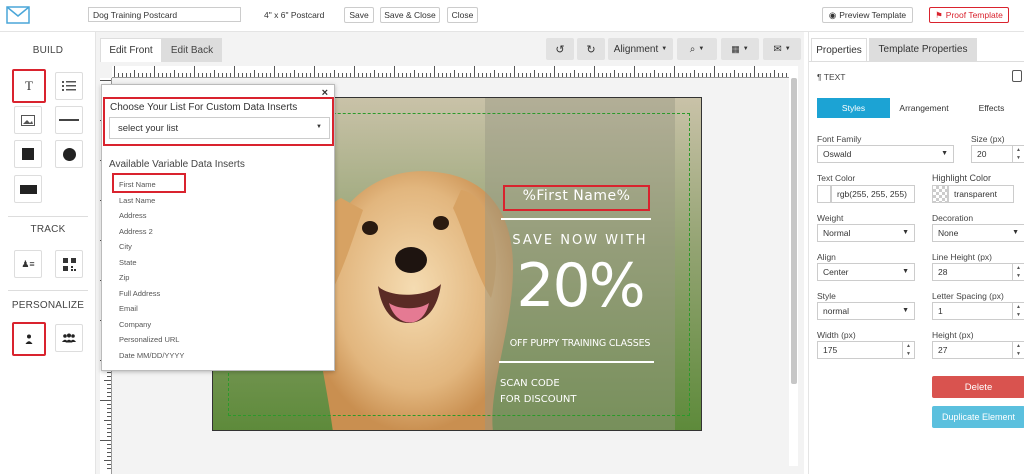  Describe the element at coordinates (576, 196) in the screenshot. I see `first-name-variable: %First Name%` at that location.